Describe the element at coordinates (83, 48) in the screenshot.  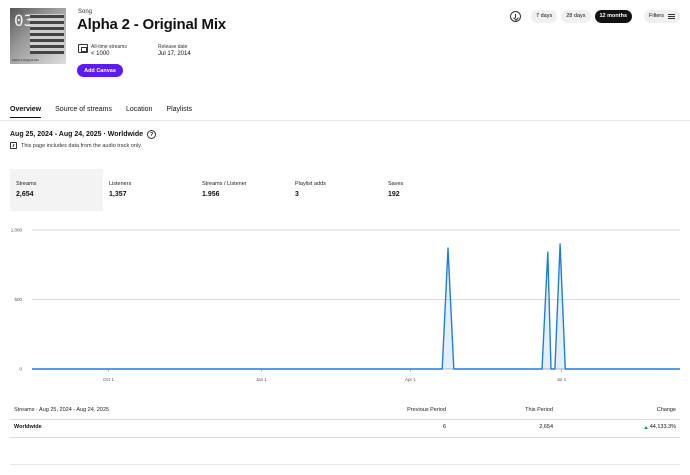
I see `streams-icon` at that location.